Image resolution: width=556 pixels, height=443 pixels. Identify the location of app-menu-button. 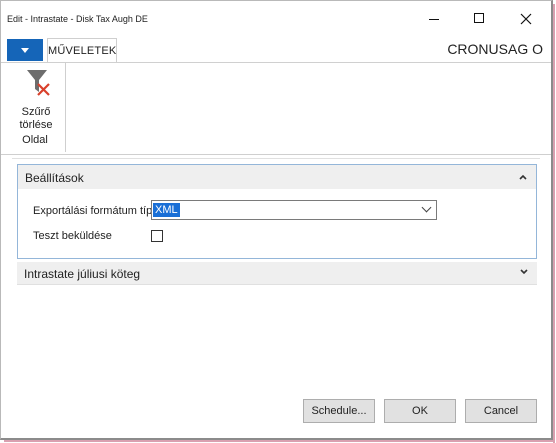
(25, 50).